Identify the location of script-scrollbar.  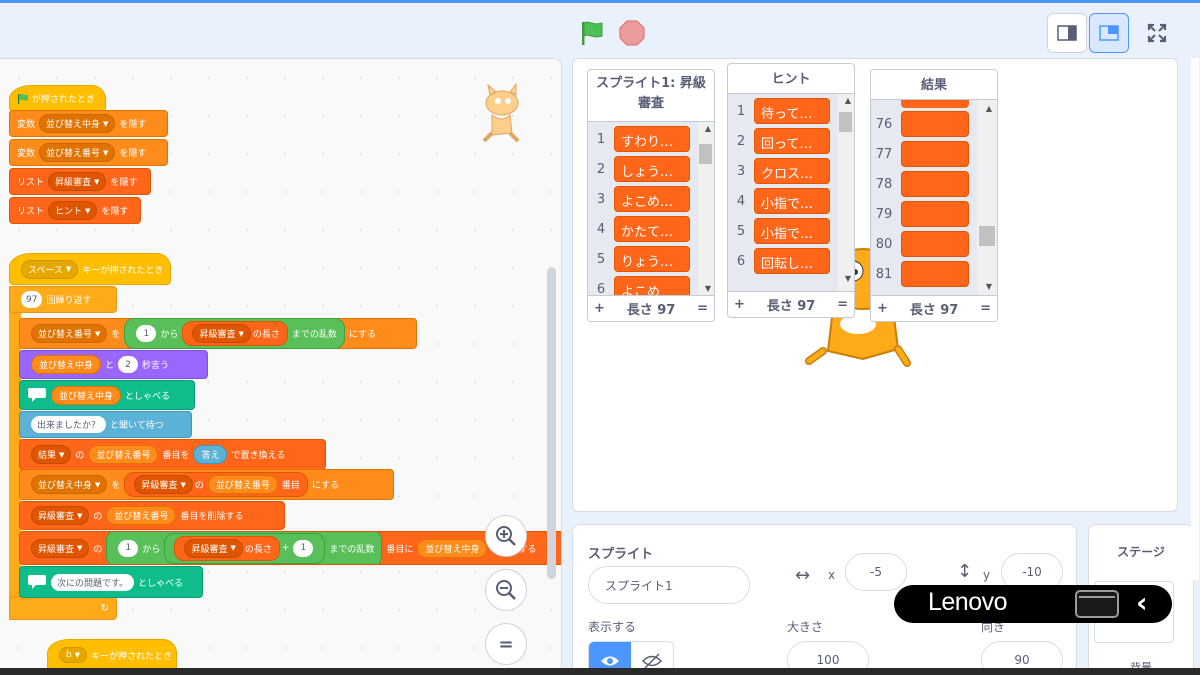
(551, 423).